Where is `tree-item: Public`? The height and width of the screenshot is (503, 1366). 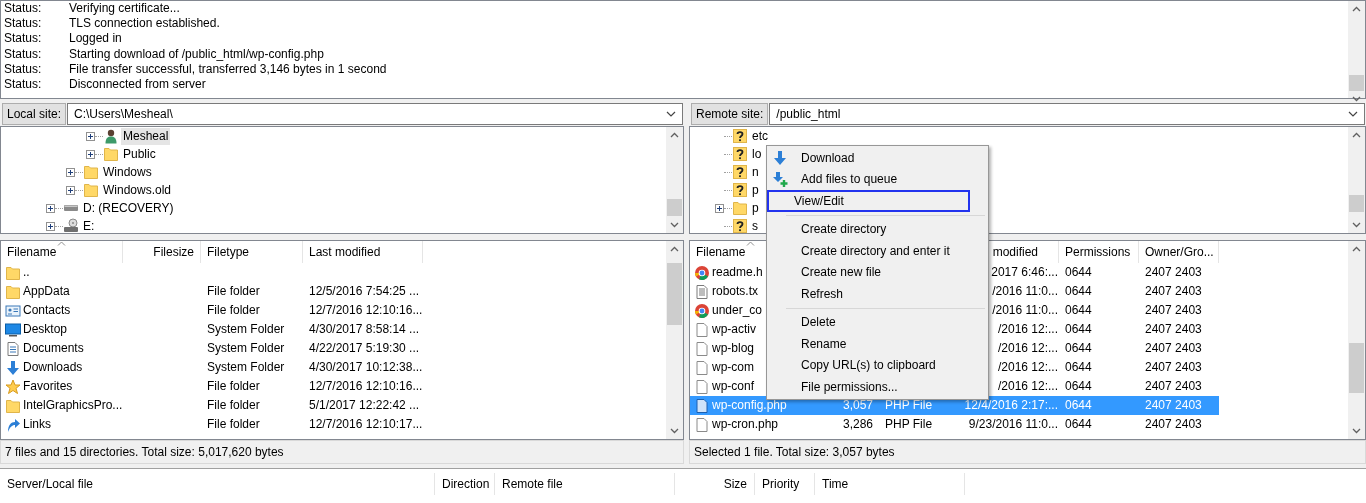 tree-item: Public is located at coordinates (139, 154).